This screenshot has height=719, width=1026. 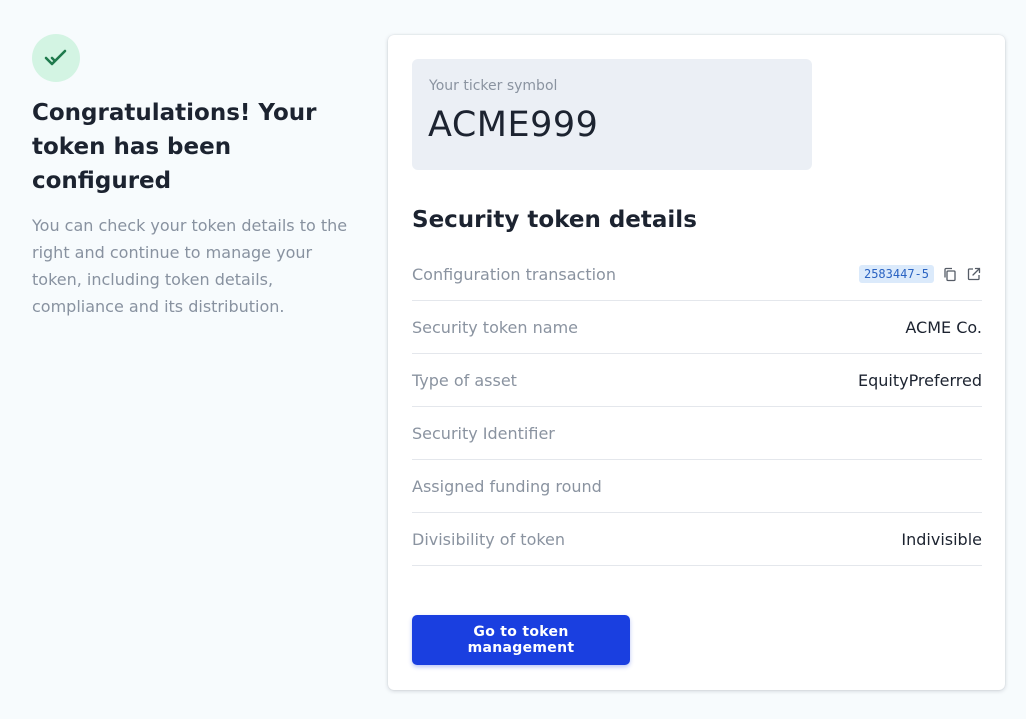 I want to click on external-link-icon, so click(x=974, y=274).